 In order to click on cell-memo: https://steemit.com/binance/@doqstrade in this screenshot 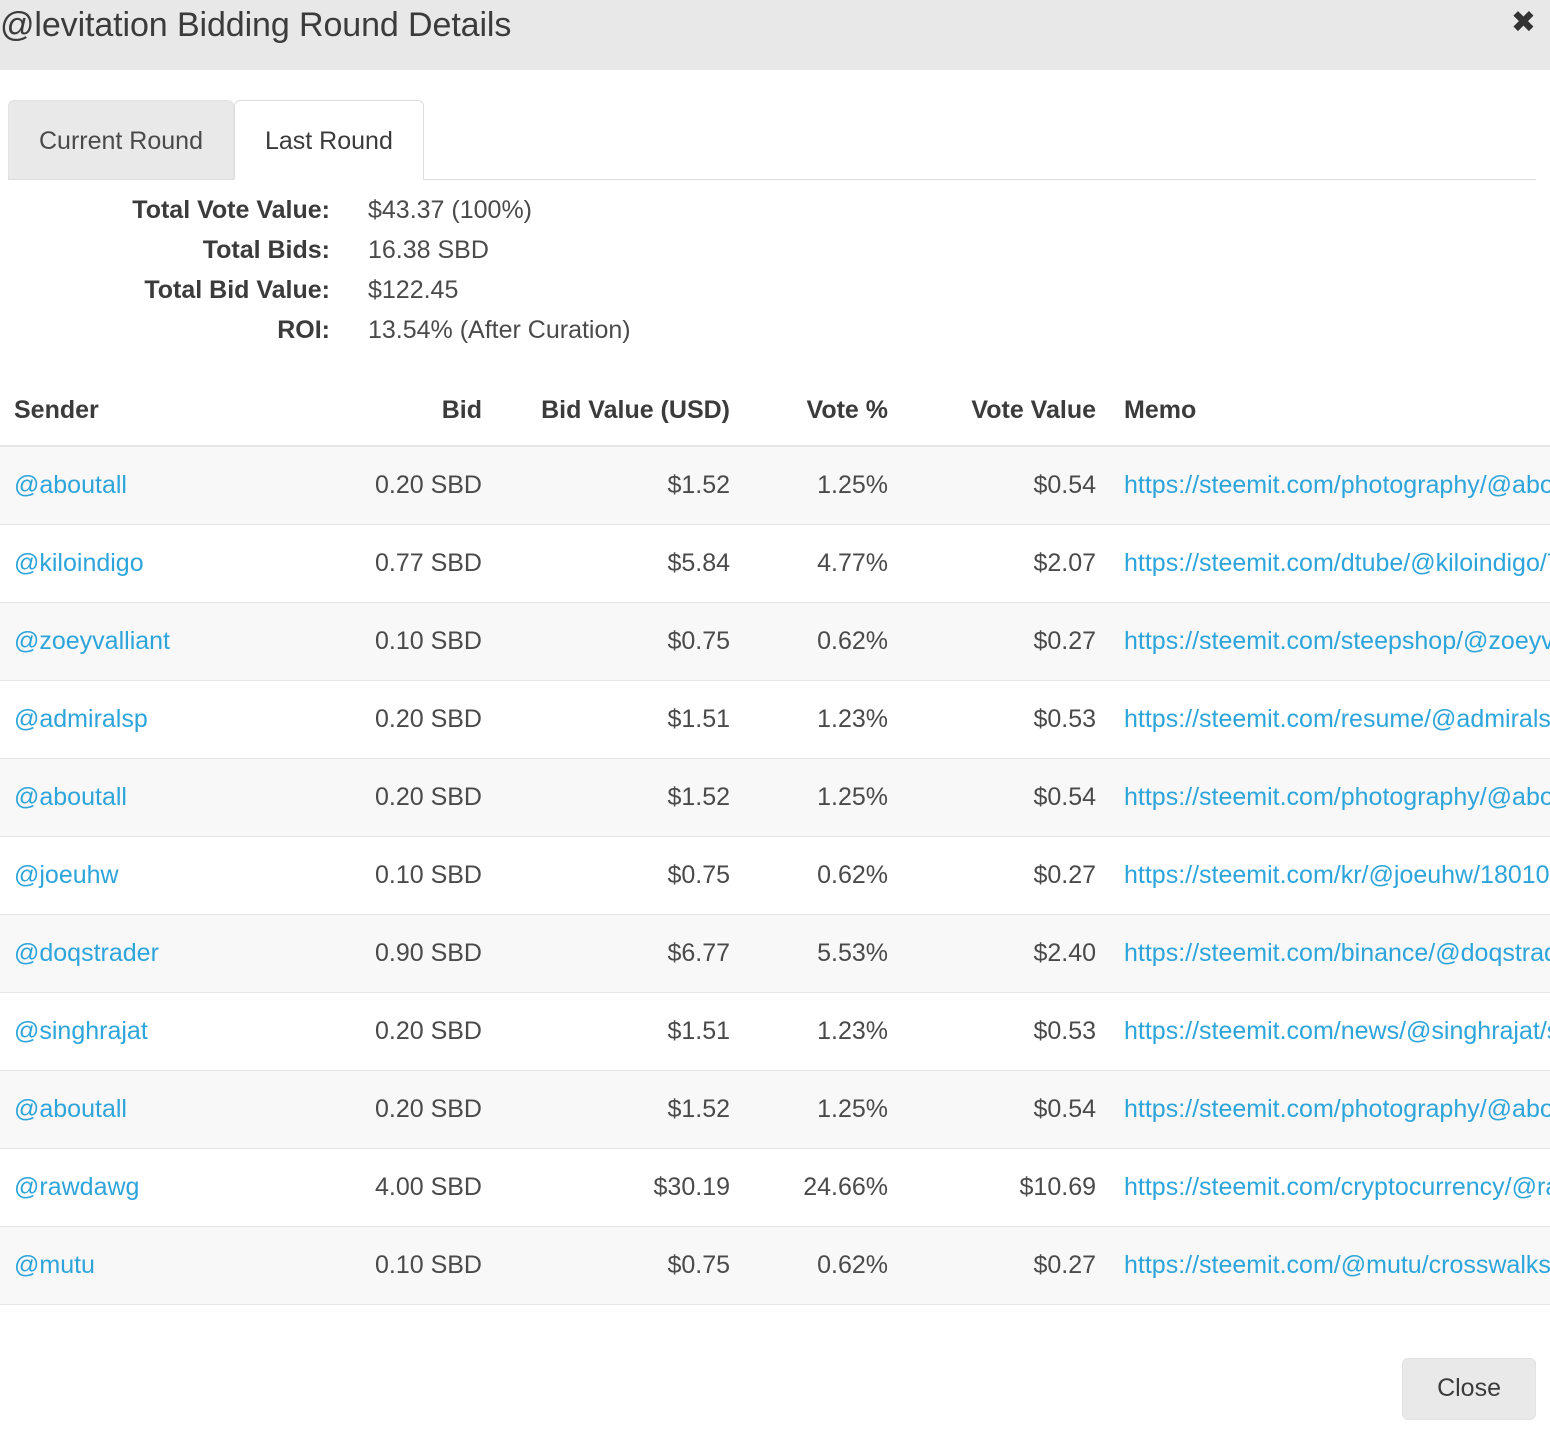, I will do `click(1330, 953)`.